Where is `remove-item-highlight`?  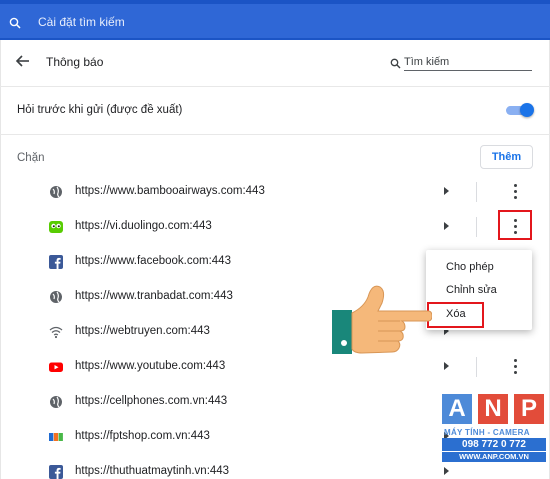 remove-item-highlight is located at coordinates (455, 315).